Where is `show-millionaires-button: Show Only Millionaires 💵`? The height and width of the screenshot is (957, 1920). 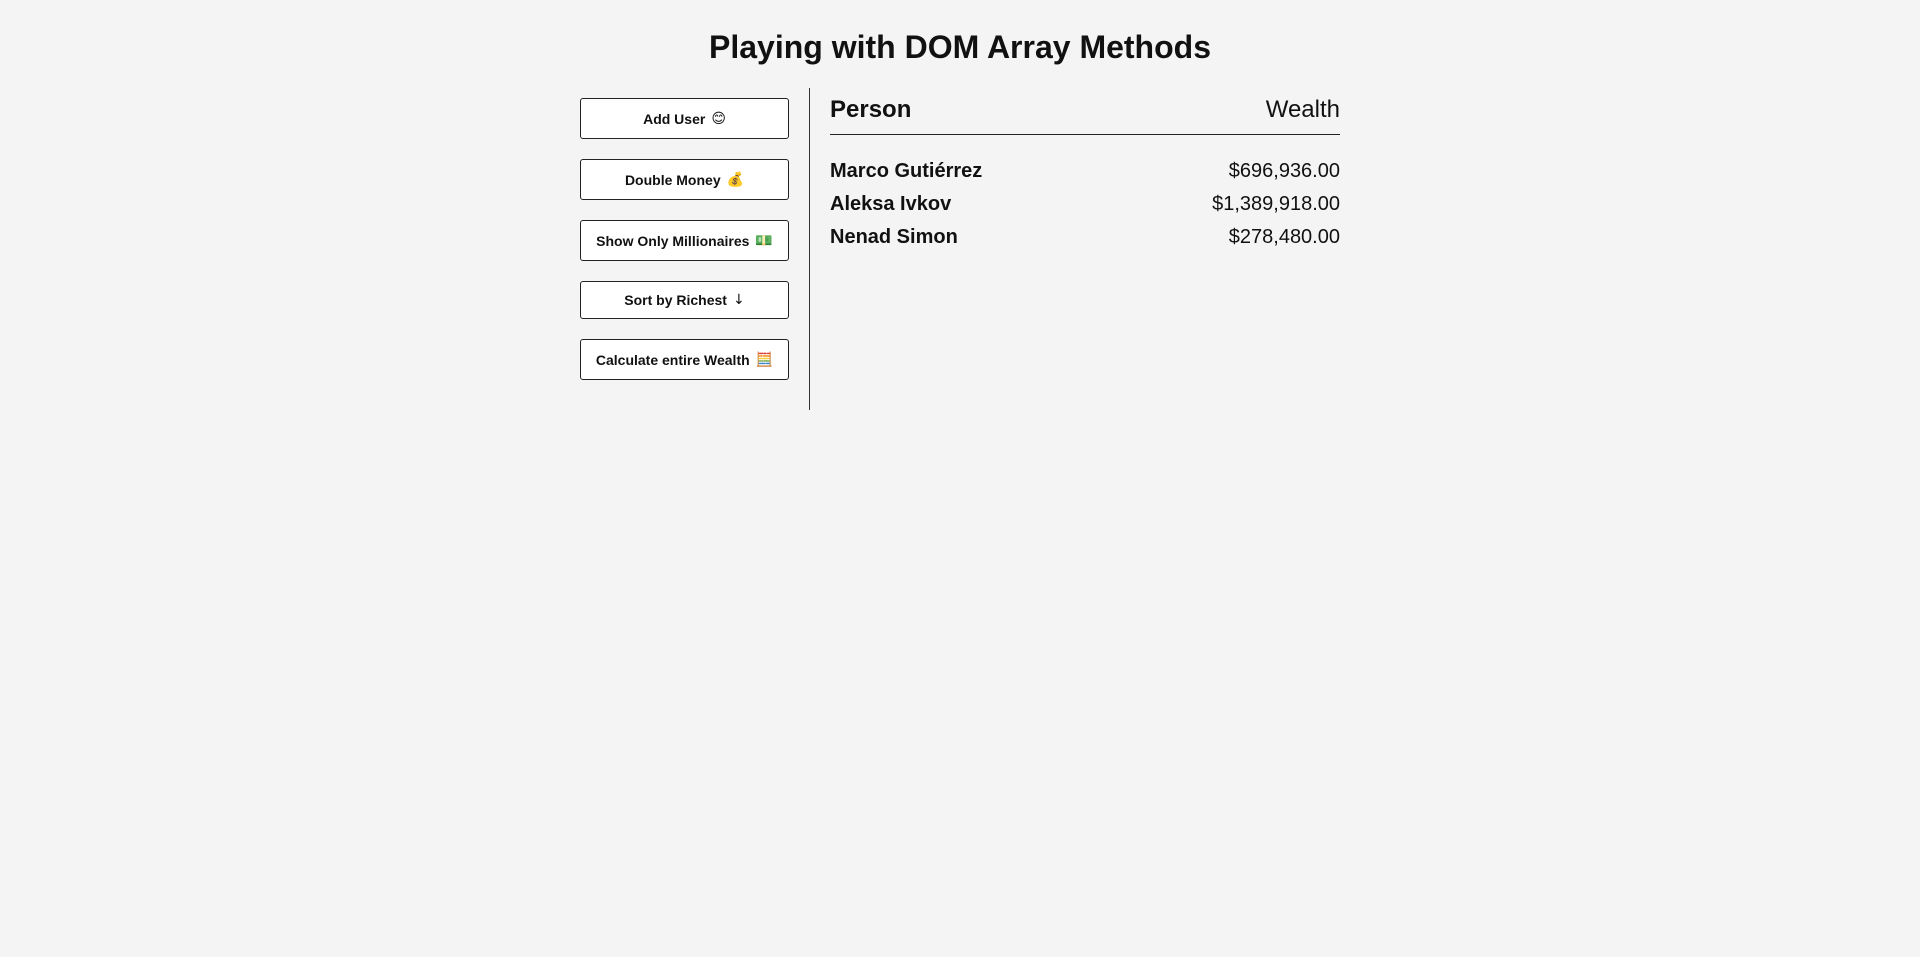
show-millionaires-button: Show Only Millionaires 💵 is located at coordinates (684, 240).